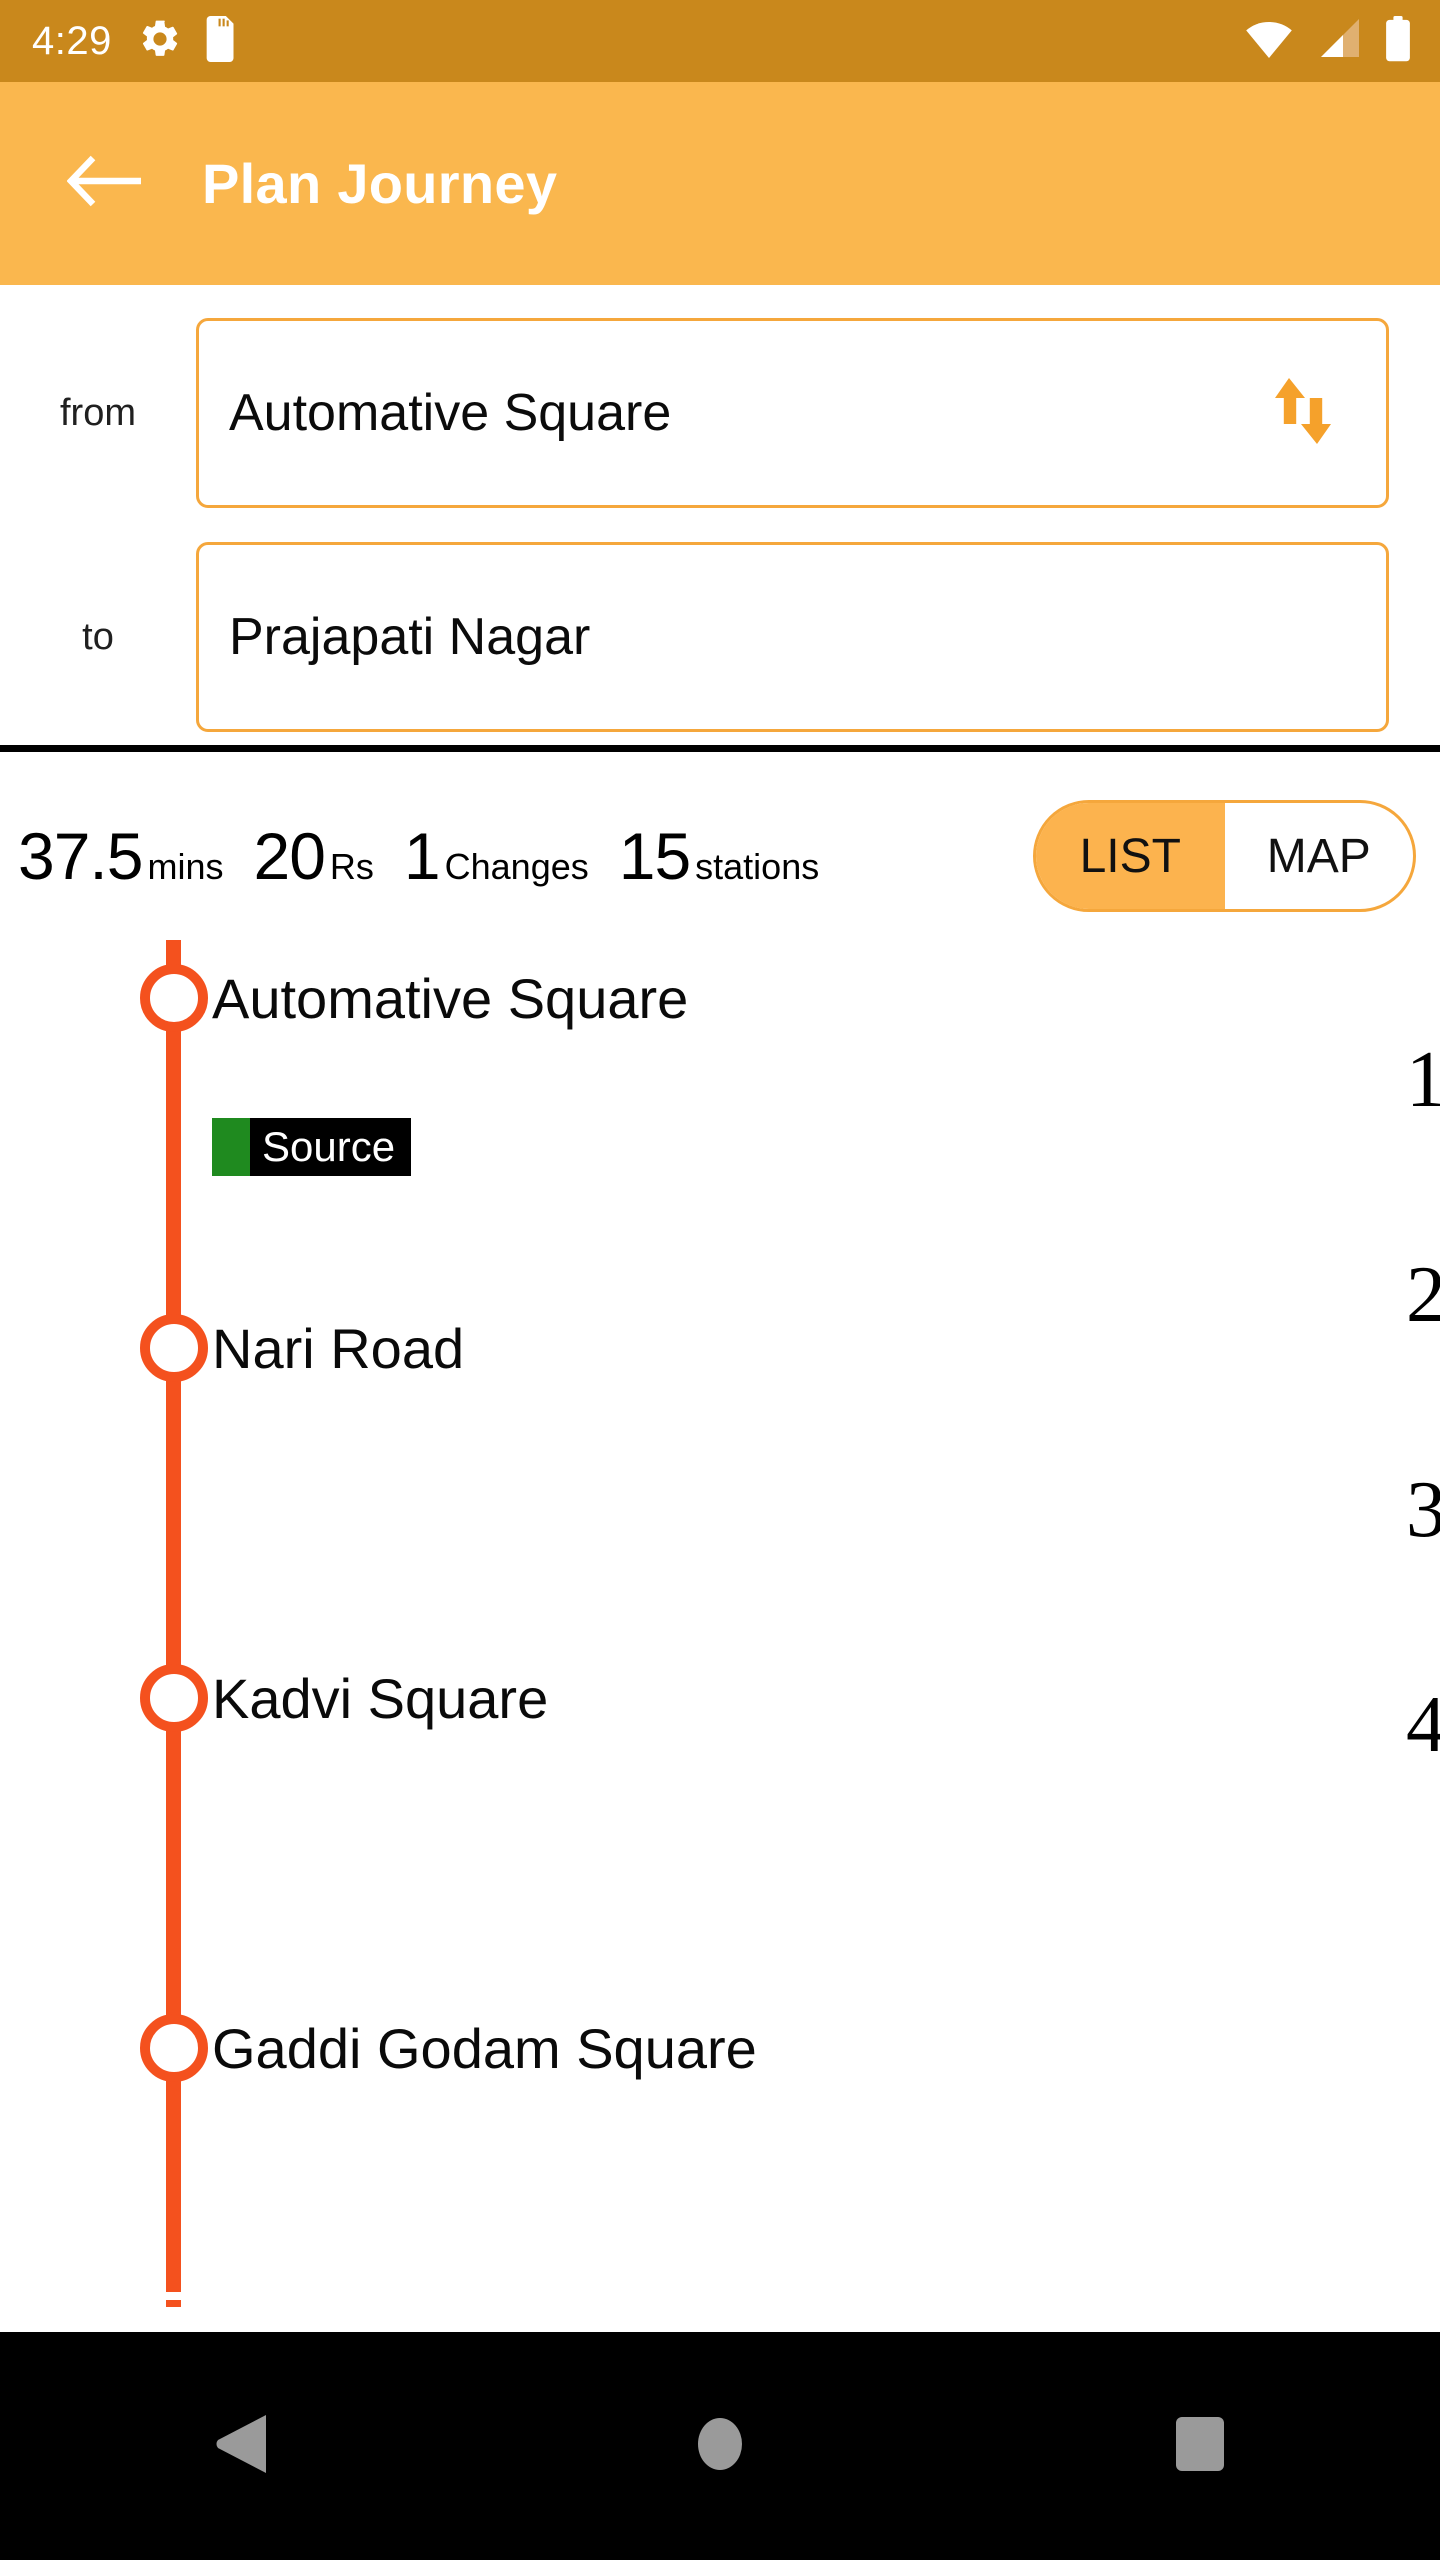  Describe the element at coordinates (720, 1698) in the screenshot. I see `list-item: Kadvi Square` at that location.